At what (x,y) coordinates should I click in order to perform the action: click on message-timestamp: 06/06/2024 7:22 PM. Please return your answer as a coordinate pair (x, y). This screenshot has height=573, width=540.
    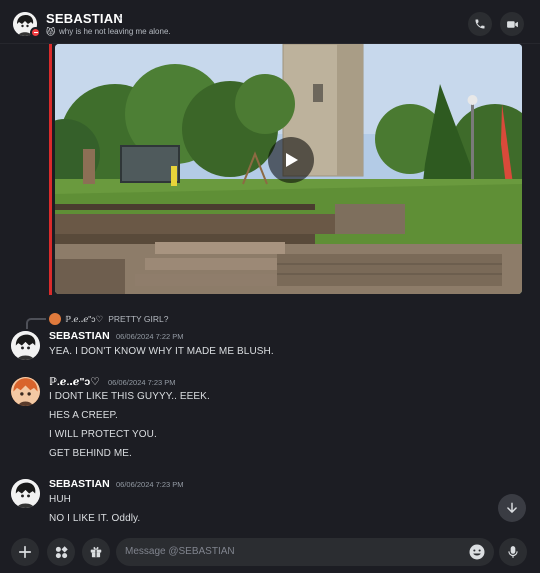
    Looking at the image, I should click on (150, 336).